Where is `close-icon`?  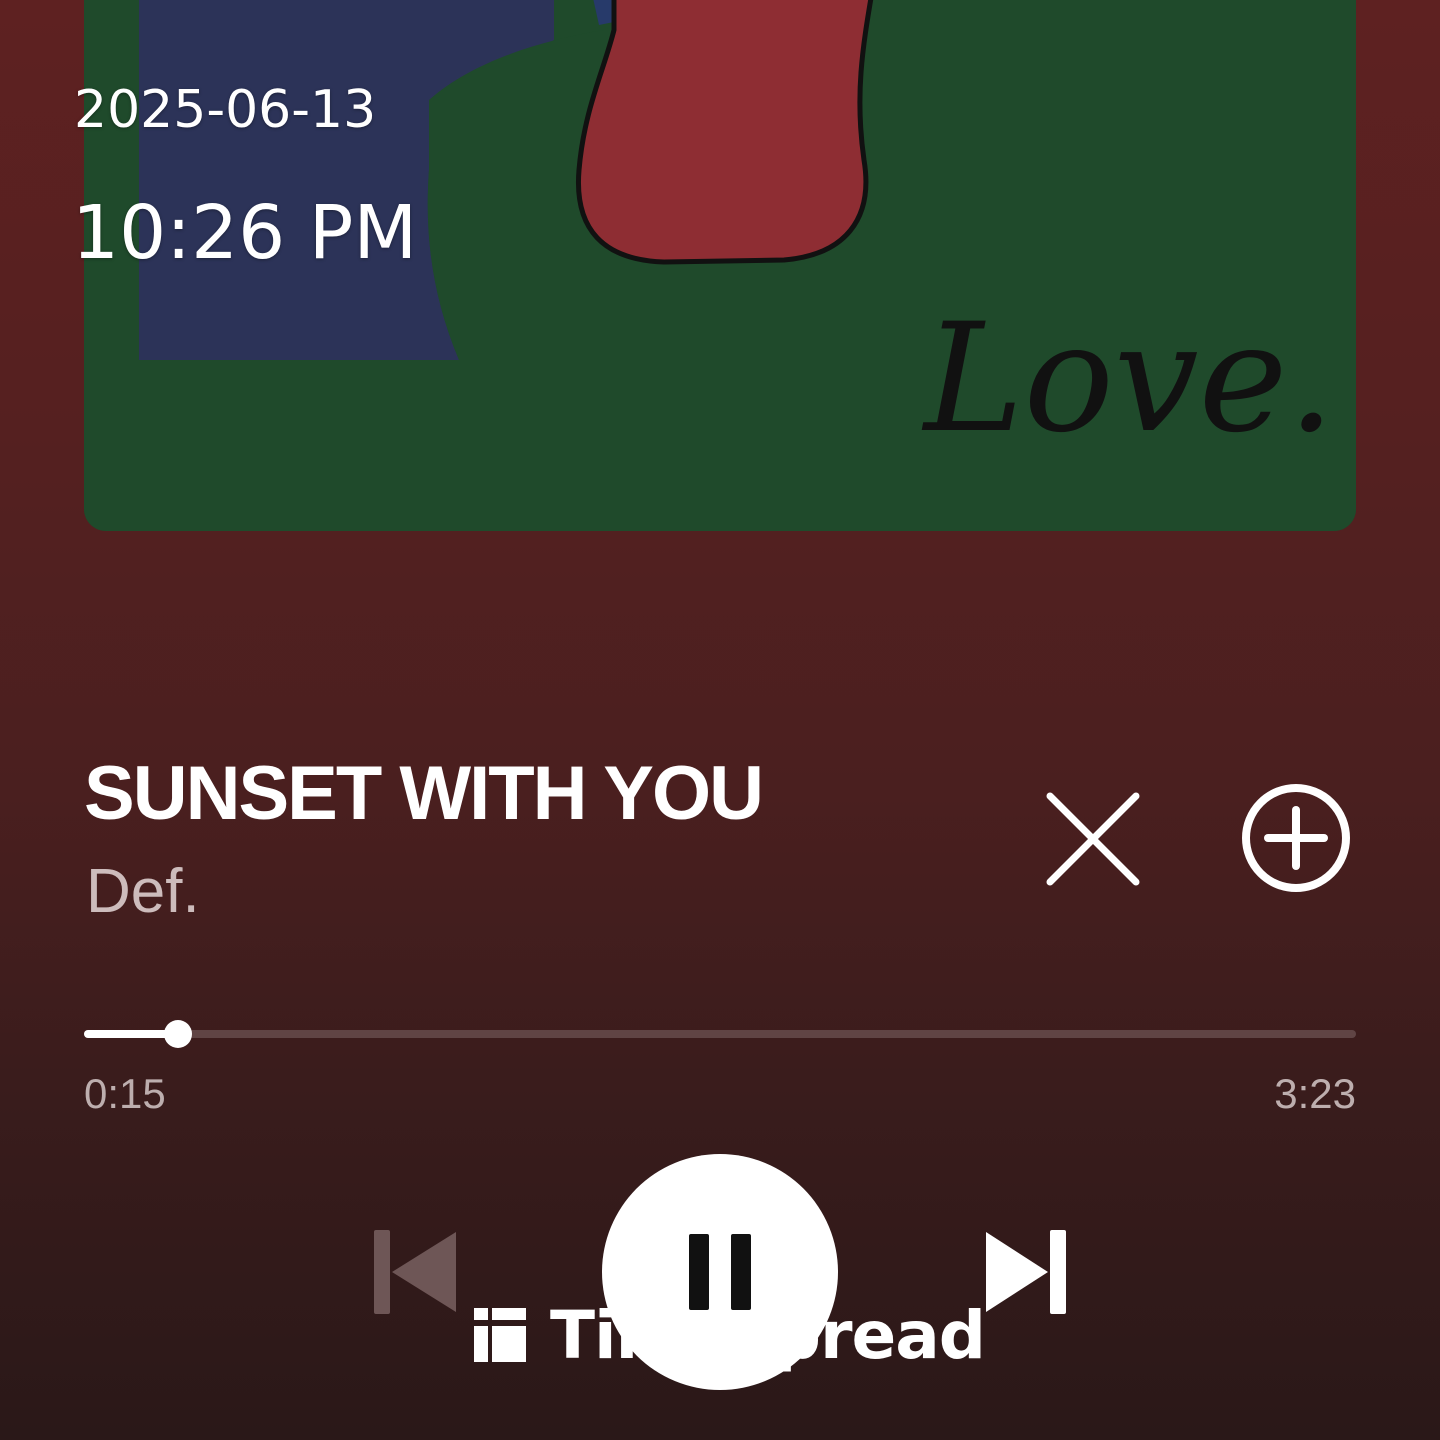 close-icon is located at coordinates (1093, 839).